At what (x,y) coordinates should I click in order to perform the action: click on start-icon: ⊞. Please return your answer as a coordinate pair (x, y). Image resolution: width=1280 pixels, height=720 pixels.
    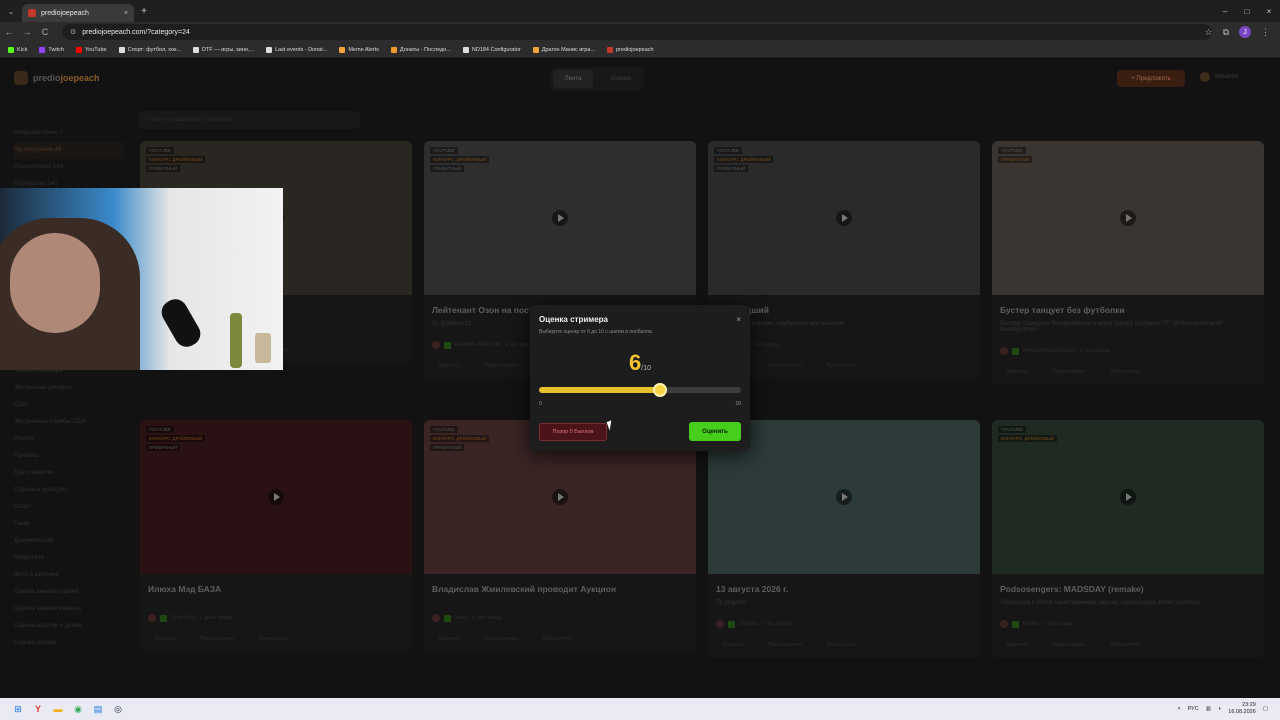
    Looking at the image, I should click on (18, 709).